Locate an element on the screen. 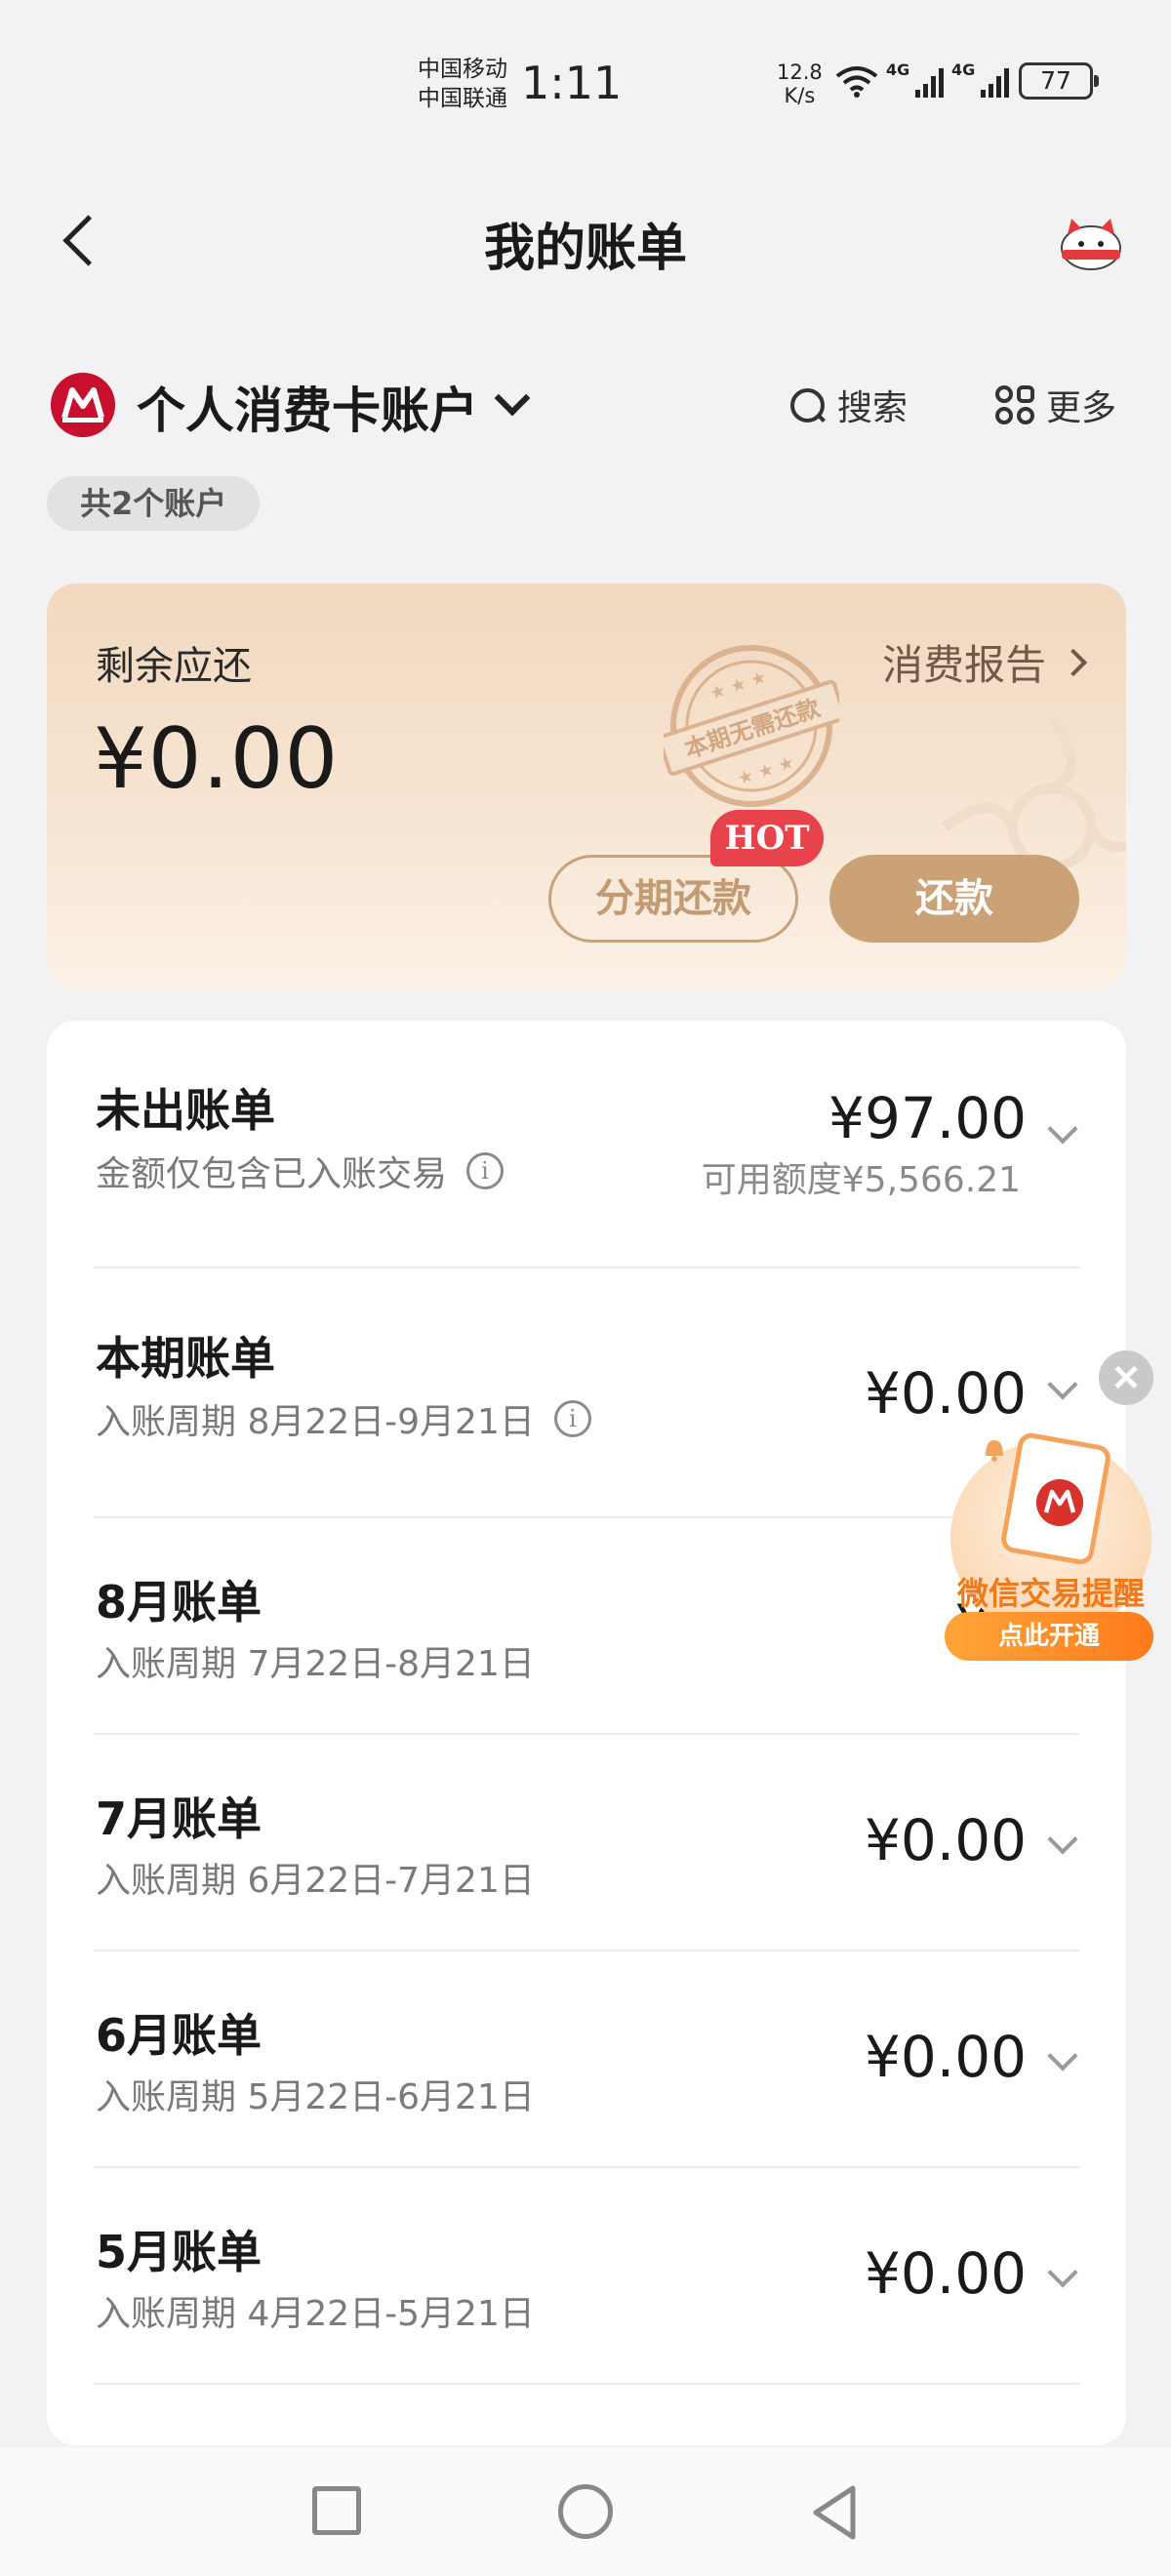 The image size is (1171, 2576). bill-subtitle: 入账周期 7月22日-8月21日 is located at coordinates (315, 1660).